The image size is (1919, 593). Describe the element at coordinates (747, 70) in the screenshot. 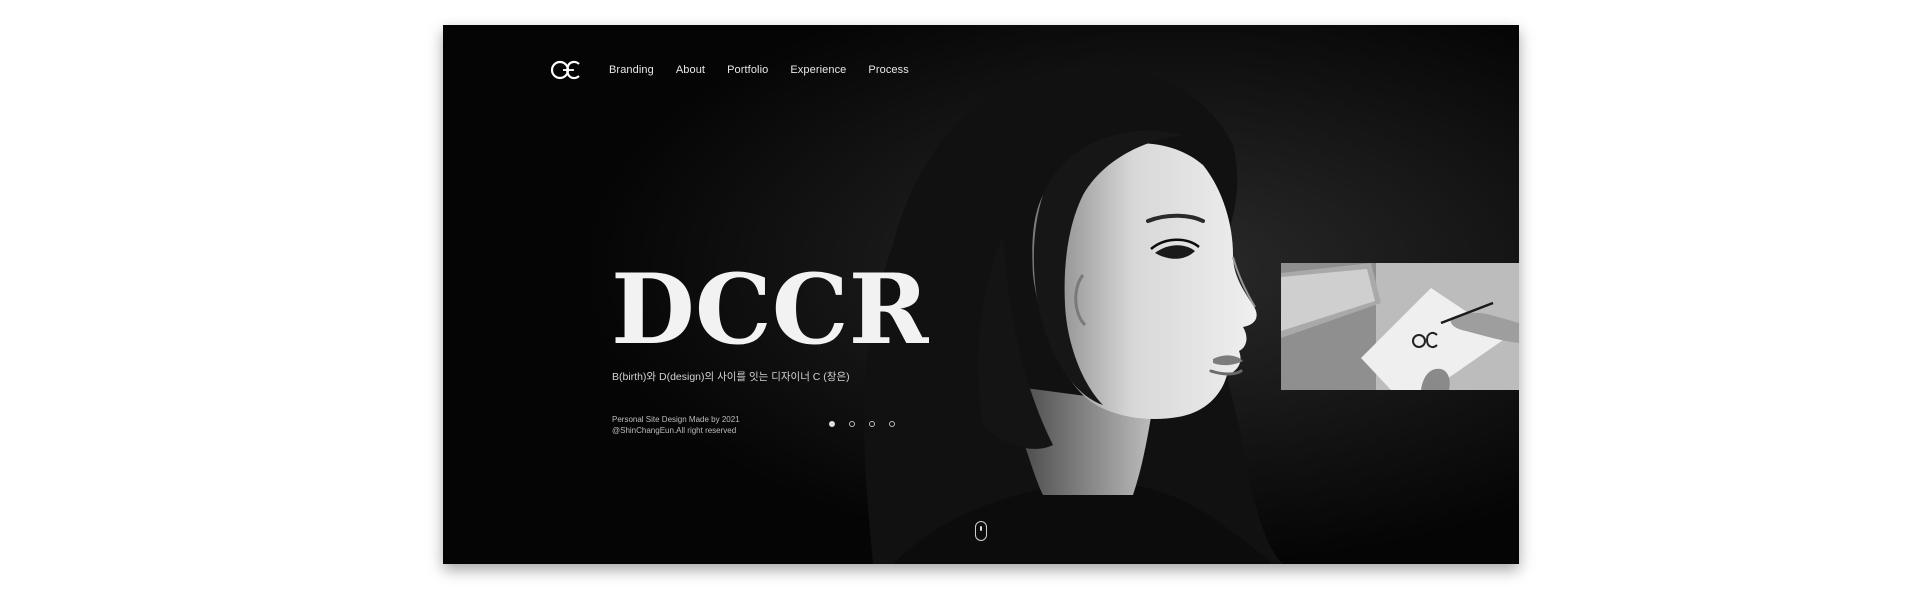

I see `nav-item-portfolio: Portfolio` at that location.